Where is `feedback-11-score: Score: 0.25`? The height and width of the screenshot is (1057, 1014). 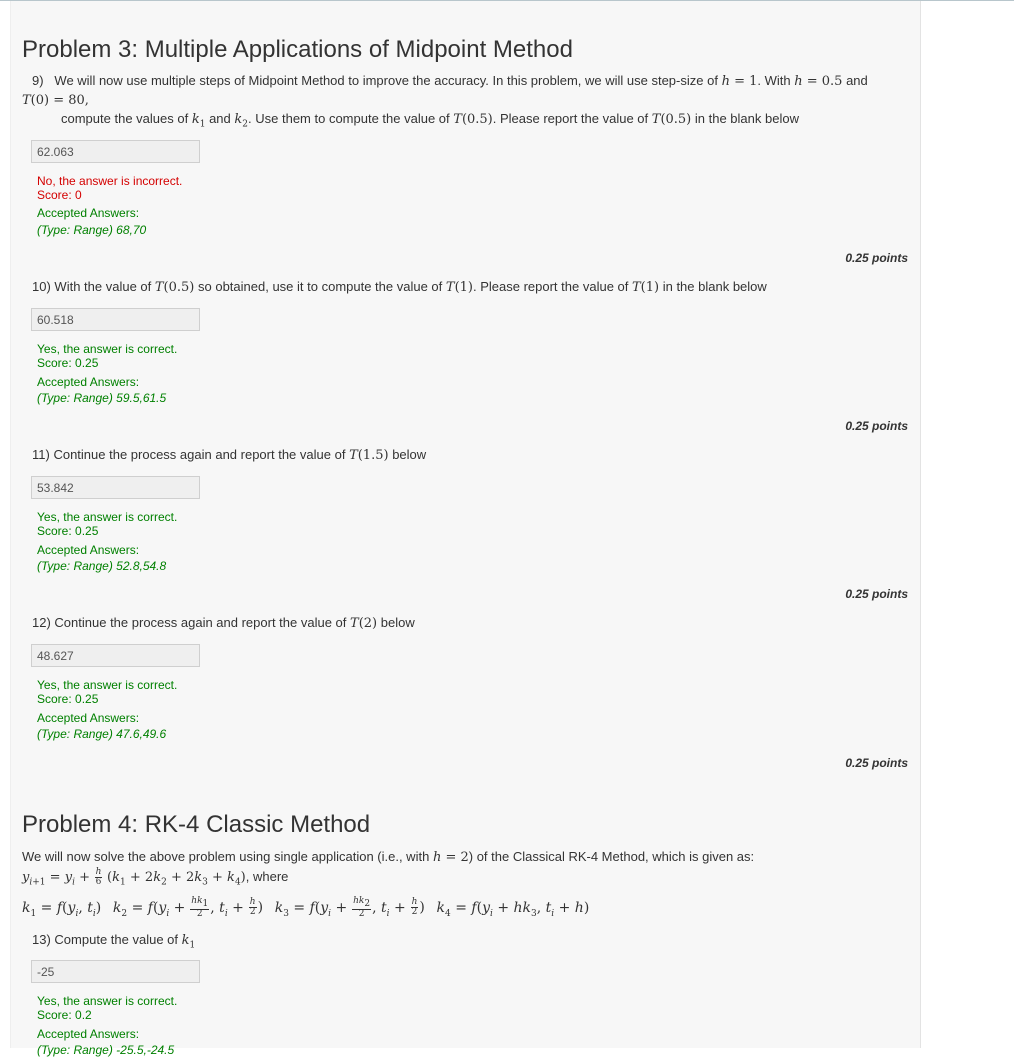 feedback-11-score: Score: 0.25 is located at coordinates (68, 531).